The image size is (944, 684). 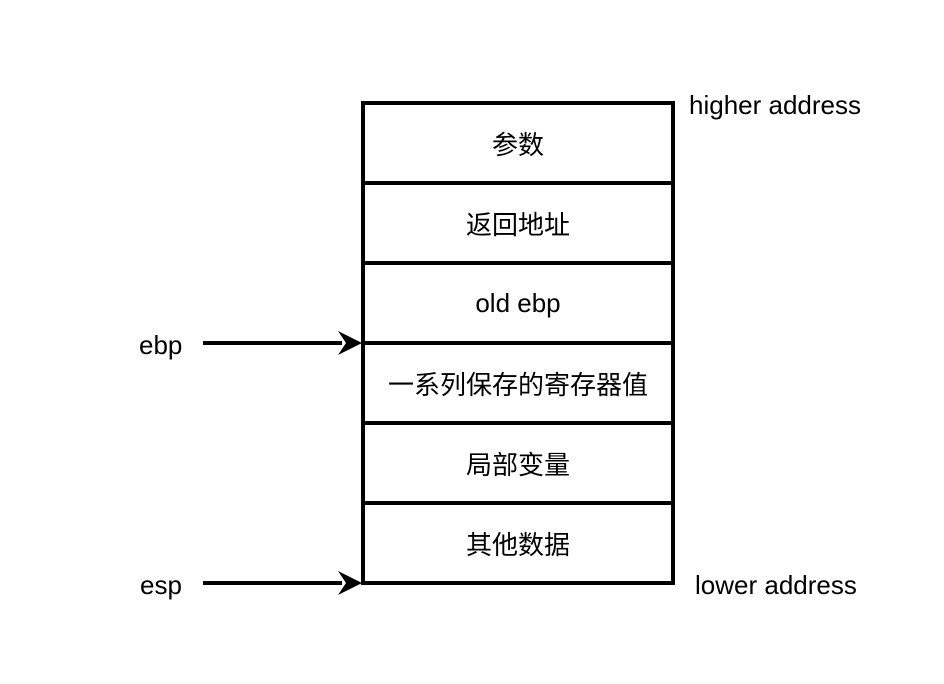 What do you see at coordinates (282, 343) in the screenshot?
I see `ebp-arrow` at bounding box center [282, 343].